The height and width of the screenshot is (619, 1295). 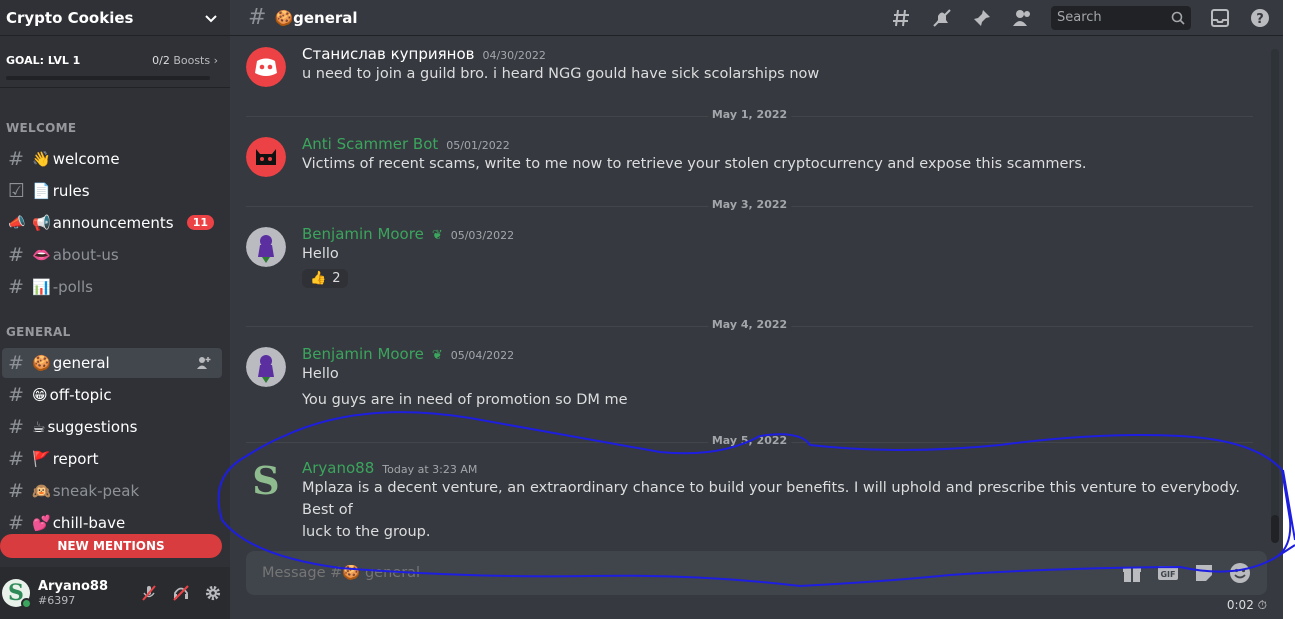 What do you see at coordinates (112, 459) in the screenshot?
I see `channel-report: # 🚩 report` at bounding box center [112, 459].